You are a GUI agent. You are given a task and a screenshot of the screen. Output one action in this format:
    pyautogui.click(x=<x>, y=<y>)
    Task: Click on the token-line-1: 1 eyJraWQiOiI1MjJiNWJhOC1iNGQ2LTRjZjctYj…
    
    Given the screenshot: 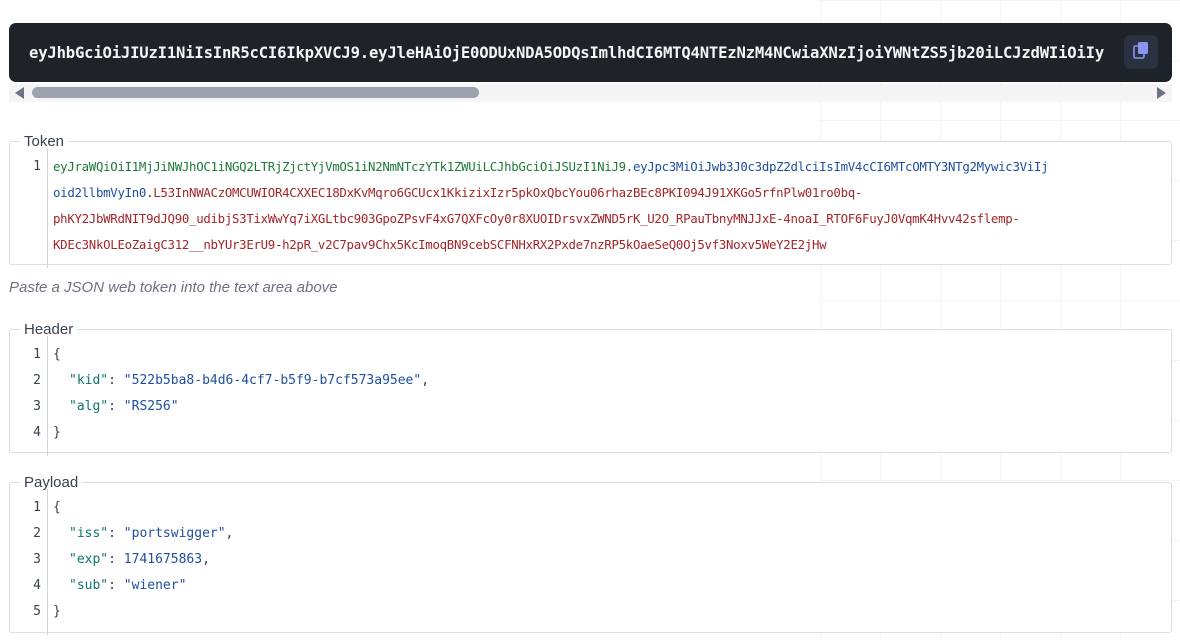 What is the action you would take?
    pyautogui.click(x=590, y=167)
    